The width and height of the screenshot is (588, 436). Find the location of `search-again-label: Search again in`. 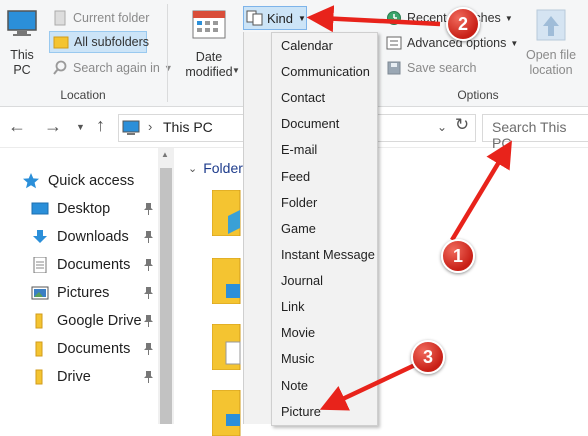

search-again-label: Search again in is located at coordinates (116, 68).